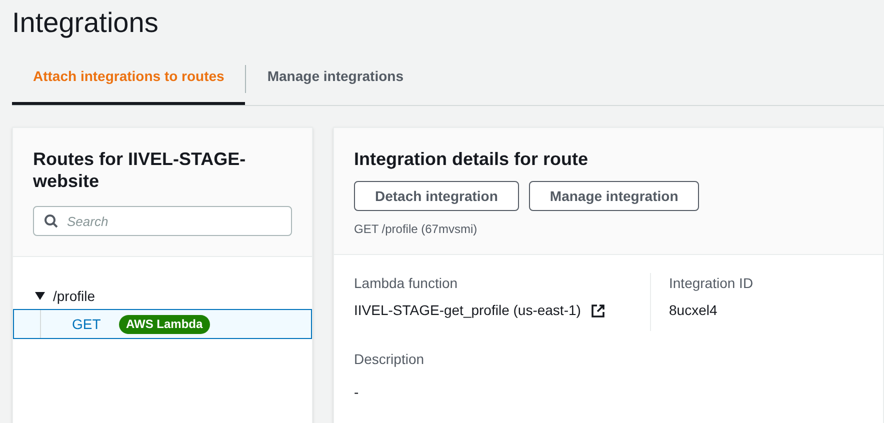 This screenshot has height=423, width=884. Describe the element at coordinates (162, 221) in the screenshot. I see `search-field: Search` at that location.